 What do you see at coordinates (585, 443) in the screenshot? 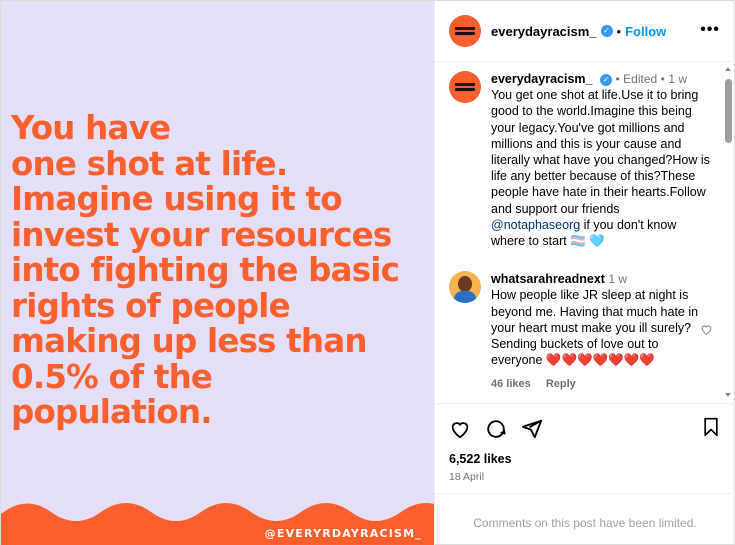
I see `post-actions: 6,522 likes 18 April` at bounding box center [585, 443].